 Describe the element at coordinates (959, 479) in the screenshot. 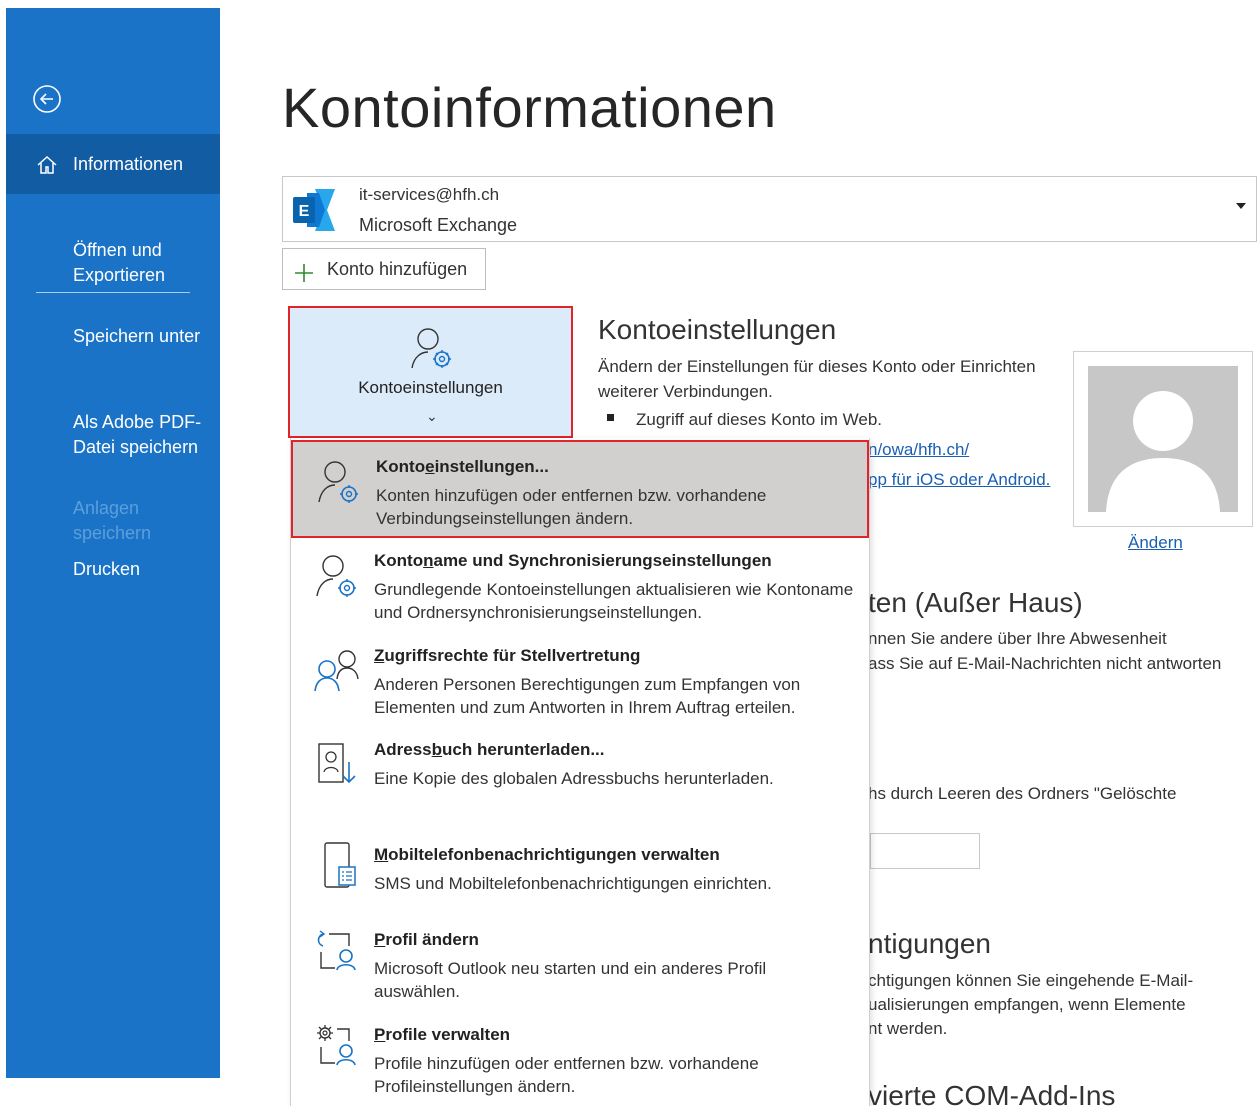

I see `mobile-app-link: pp für iOS oder Android.` at that location.